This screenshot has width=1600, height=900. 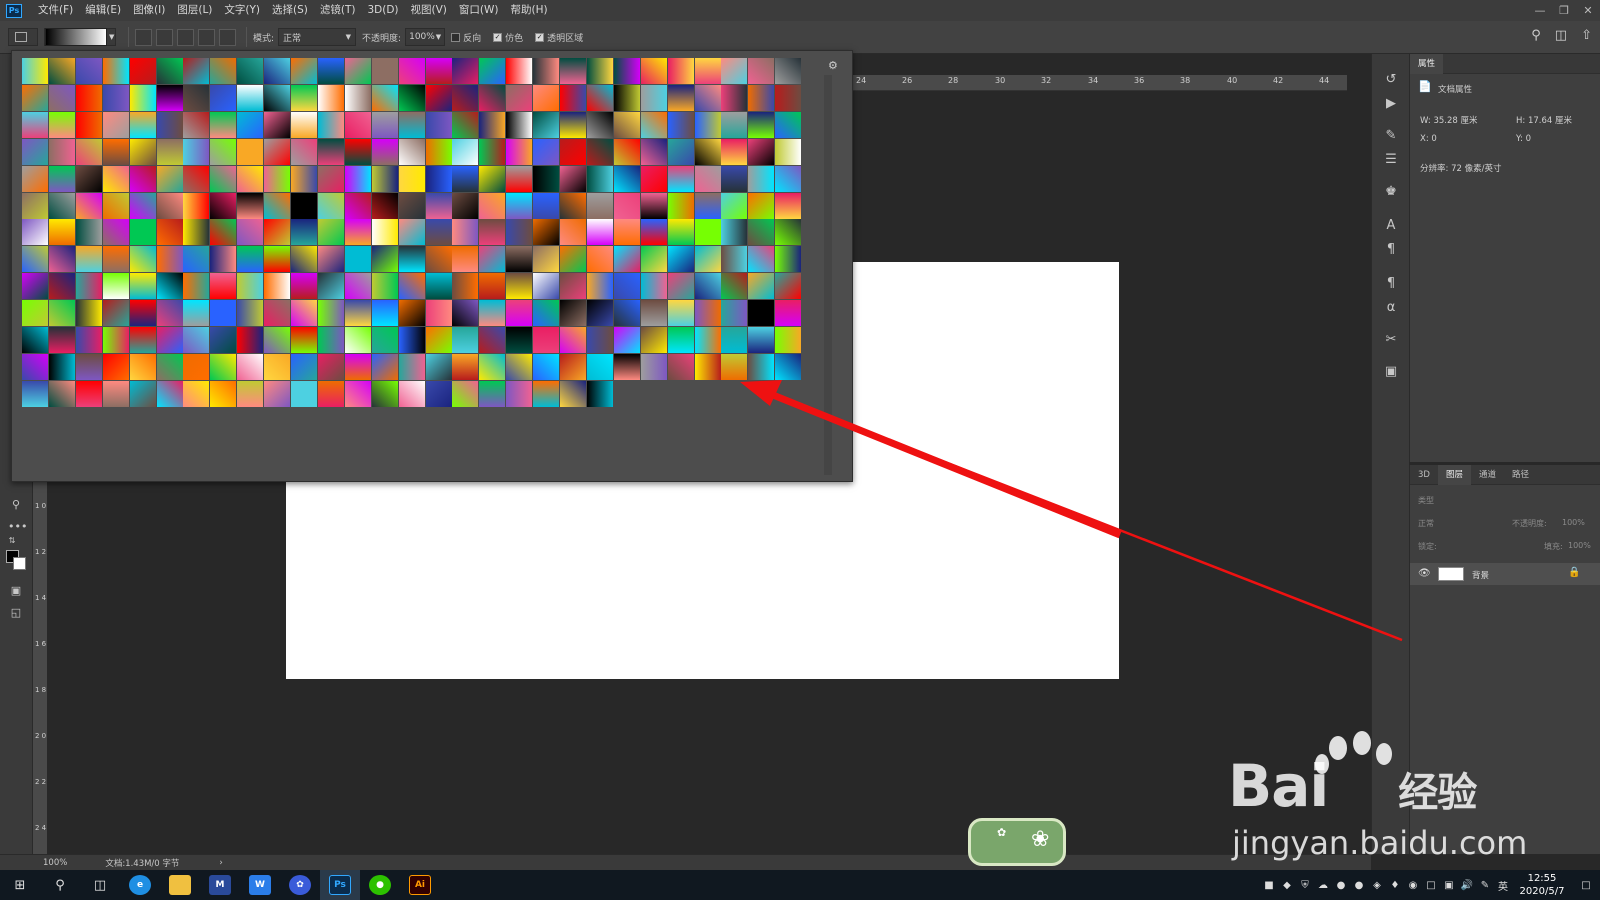 What do you see at coordinates (1391, 160) in the screenshot?
I see `adjustments-icon: ☰` at bounding box center [1391, 160].